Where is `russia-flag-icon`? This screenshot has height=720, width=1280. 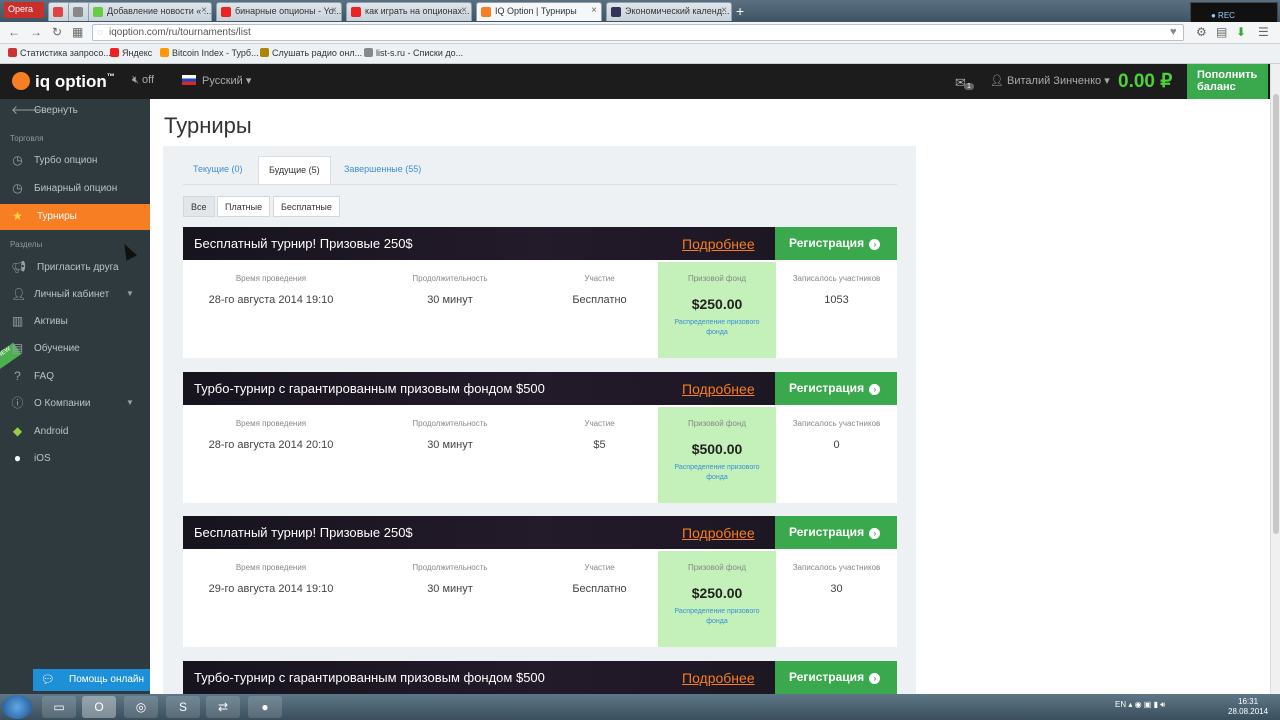
russia-flag-icon is located at coordinates (189, 80).